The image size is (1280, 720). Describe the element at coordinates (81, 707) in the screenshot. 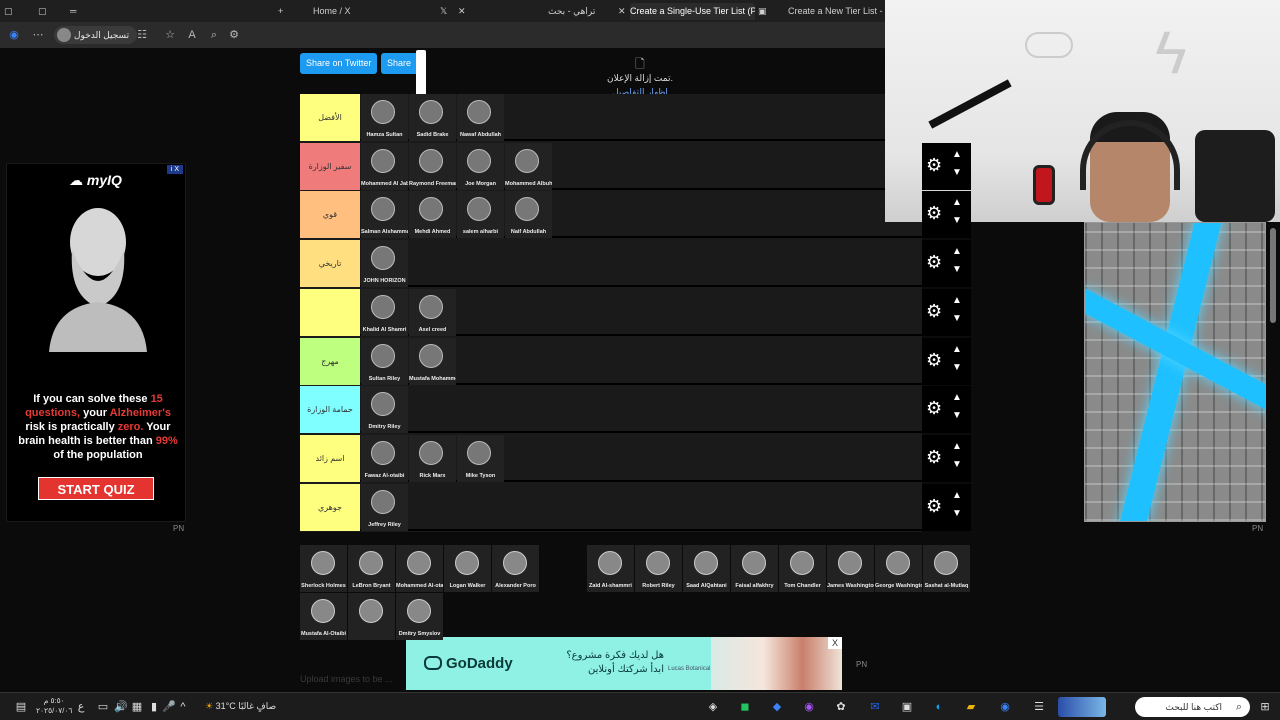

I see `language-indicator: ع` at that location.